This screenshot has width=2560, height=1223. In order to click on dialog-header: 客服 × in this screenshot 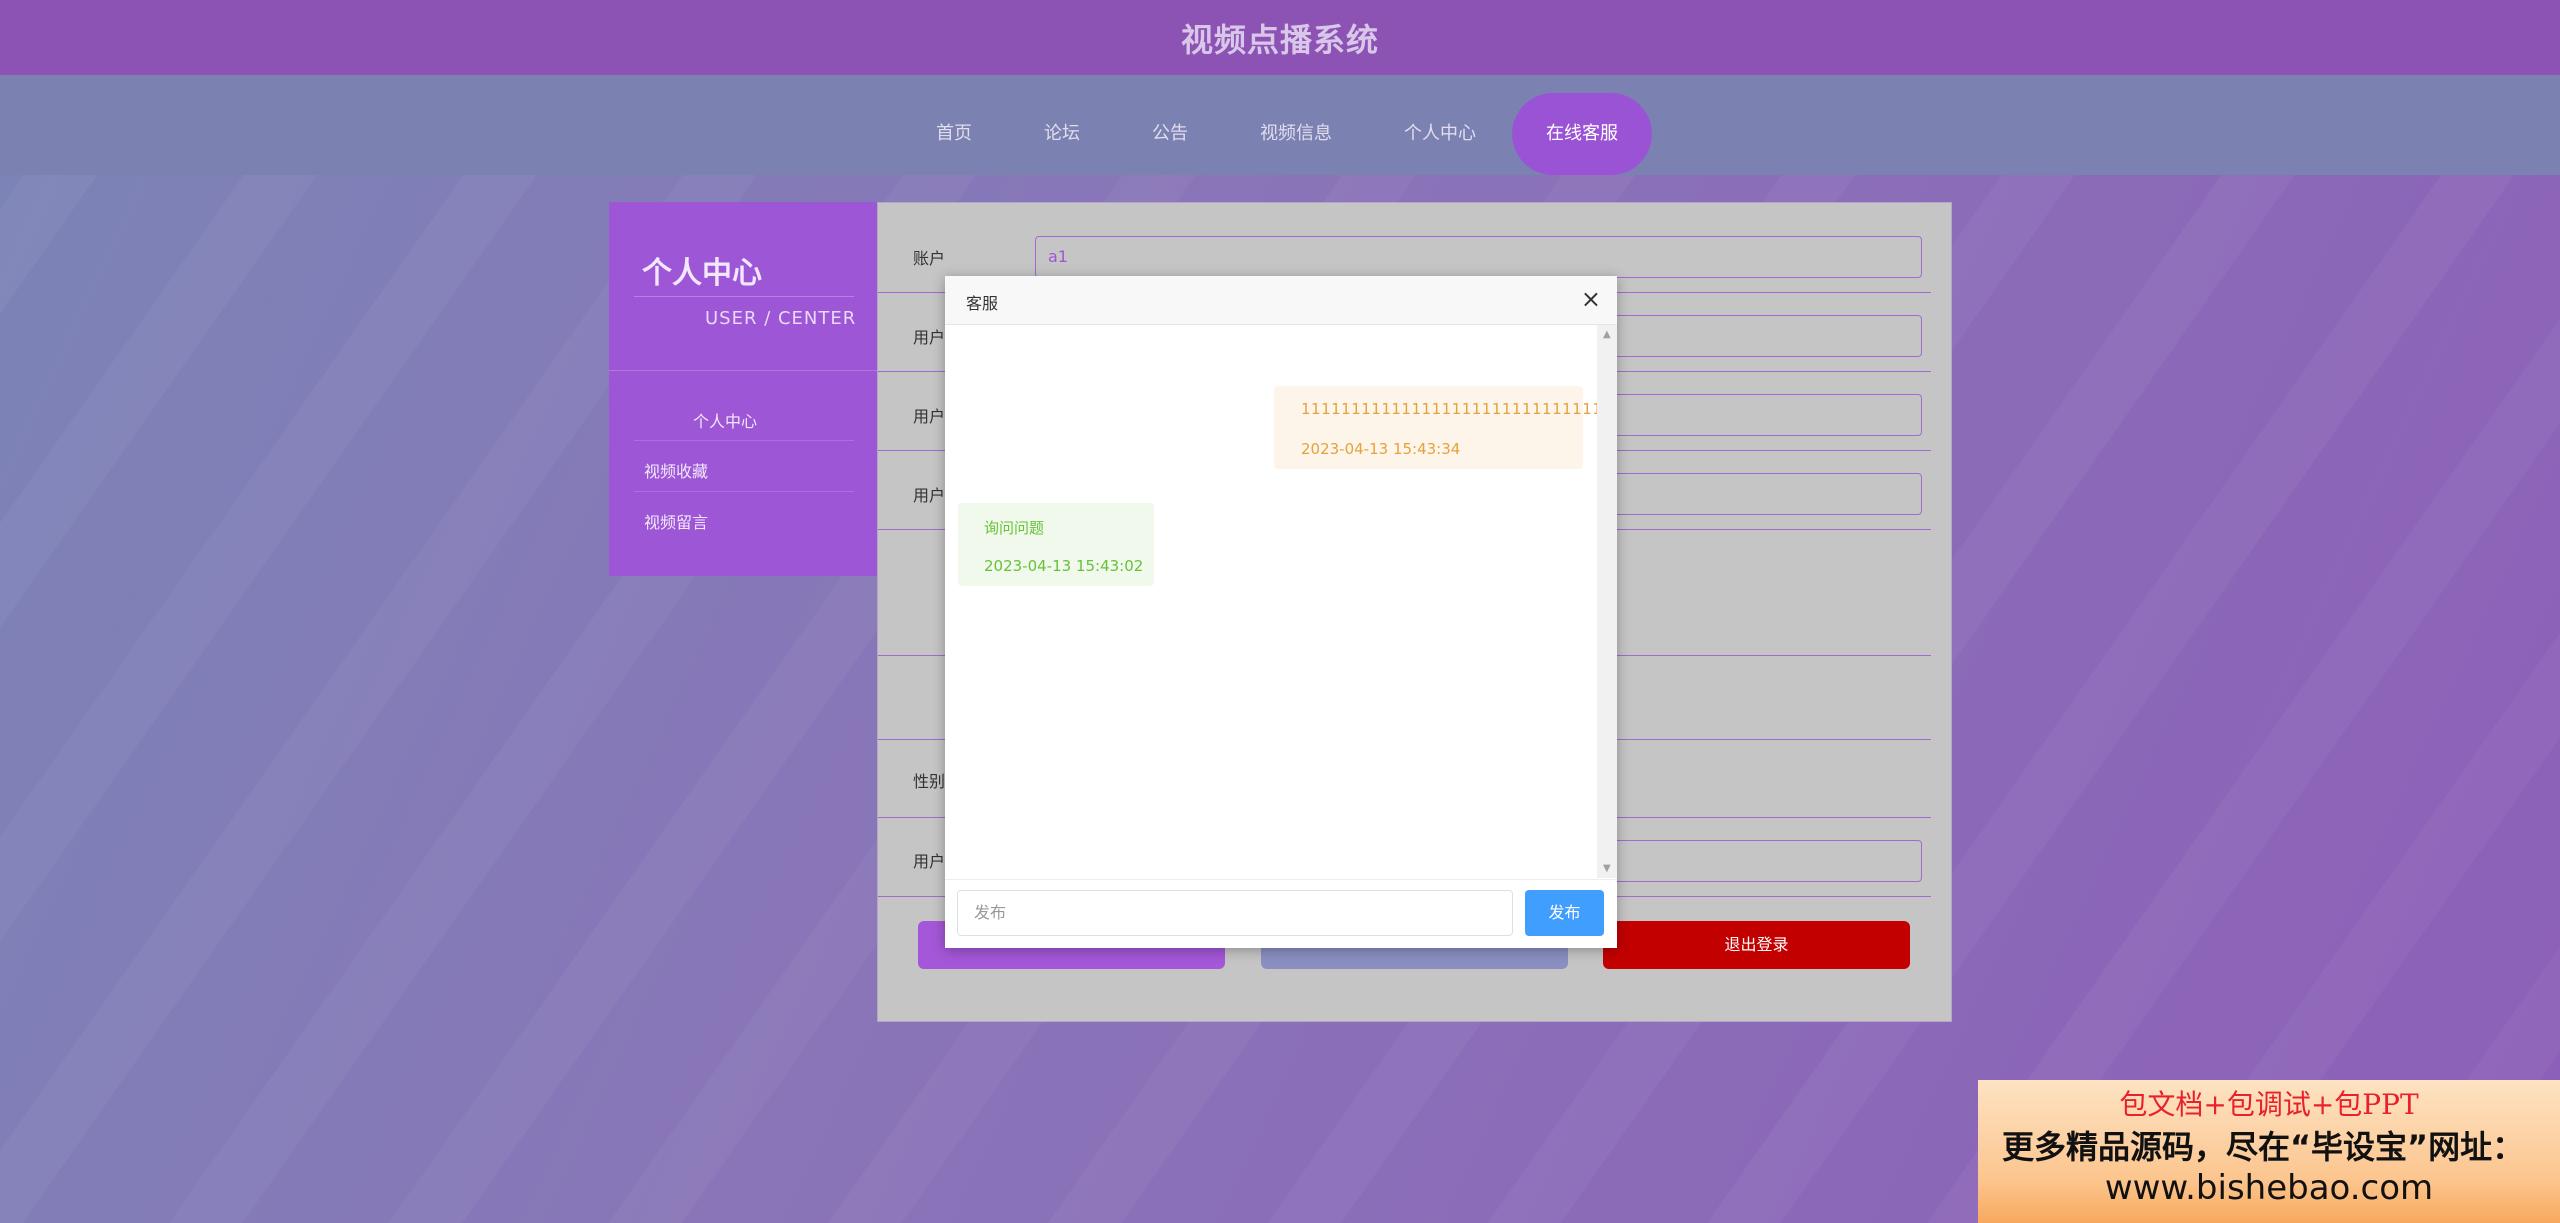, I will do `click(1281, 300)`.